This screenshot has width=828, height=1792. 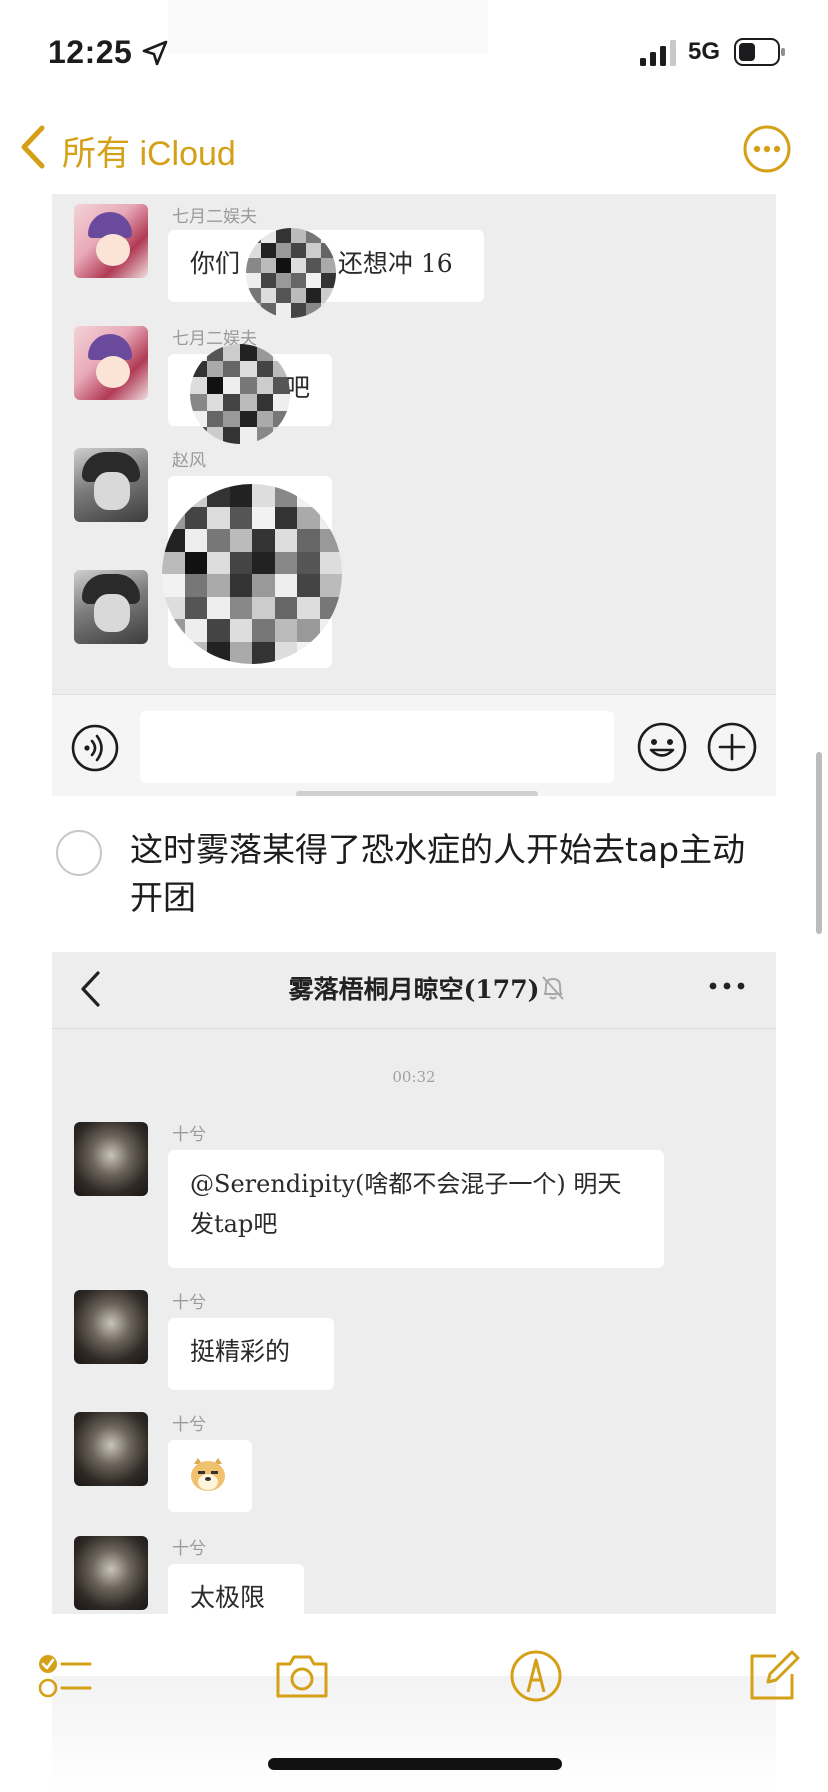 What do you see at coordinates (155, 53) in the screenshot?
I see `location-arrow-icon` at bounding box center [155, 53].